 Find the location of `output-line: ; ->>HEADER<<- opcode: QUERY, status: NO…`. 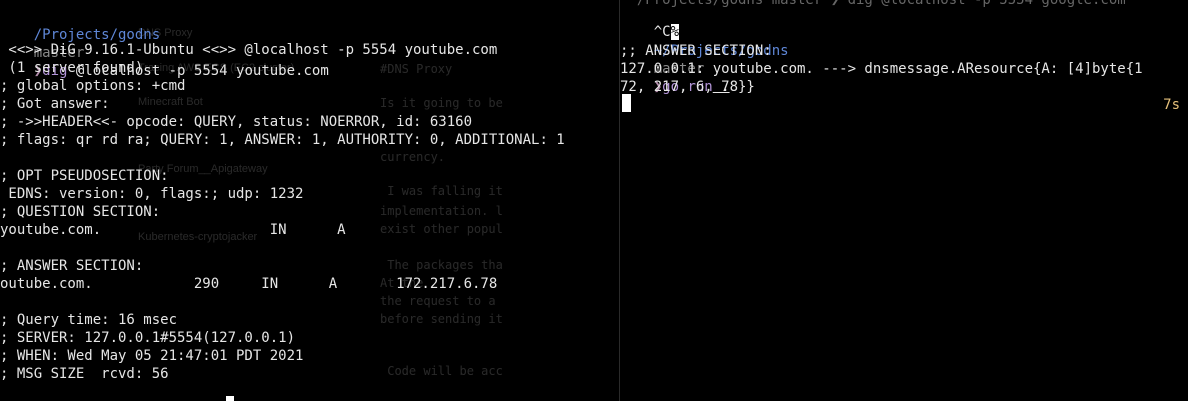

output-line: ; ->>HEADER<<- opcode: QUERY, status: NO… is located at coordinates (236, 122).